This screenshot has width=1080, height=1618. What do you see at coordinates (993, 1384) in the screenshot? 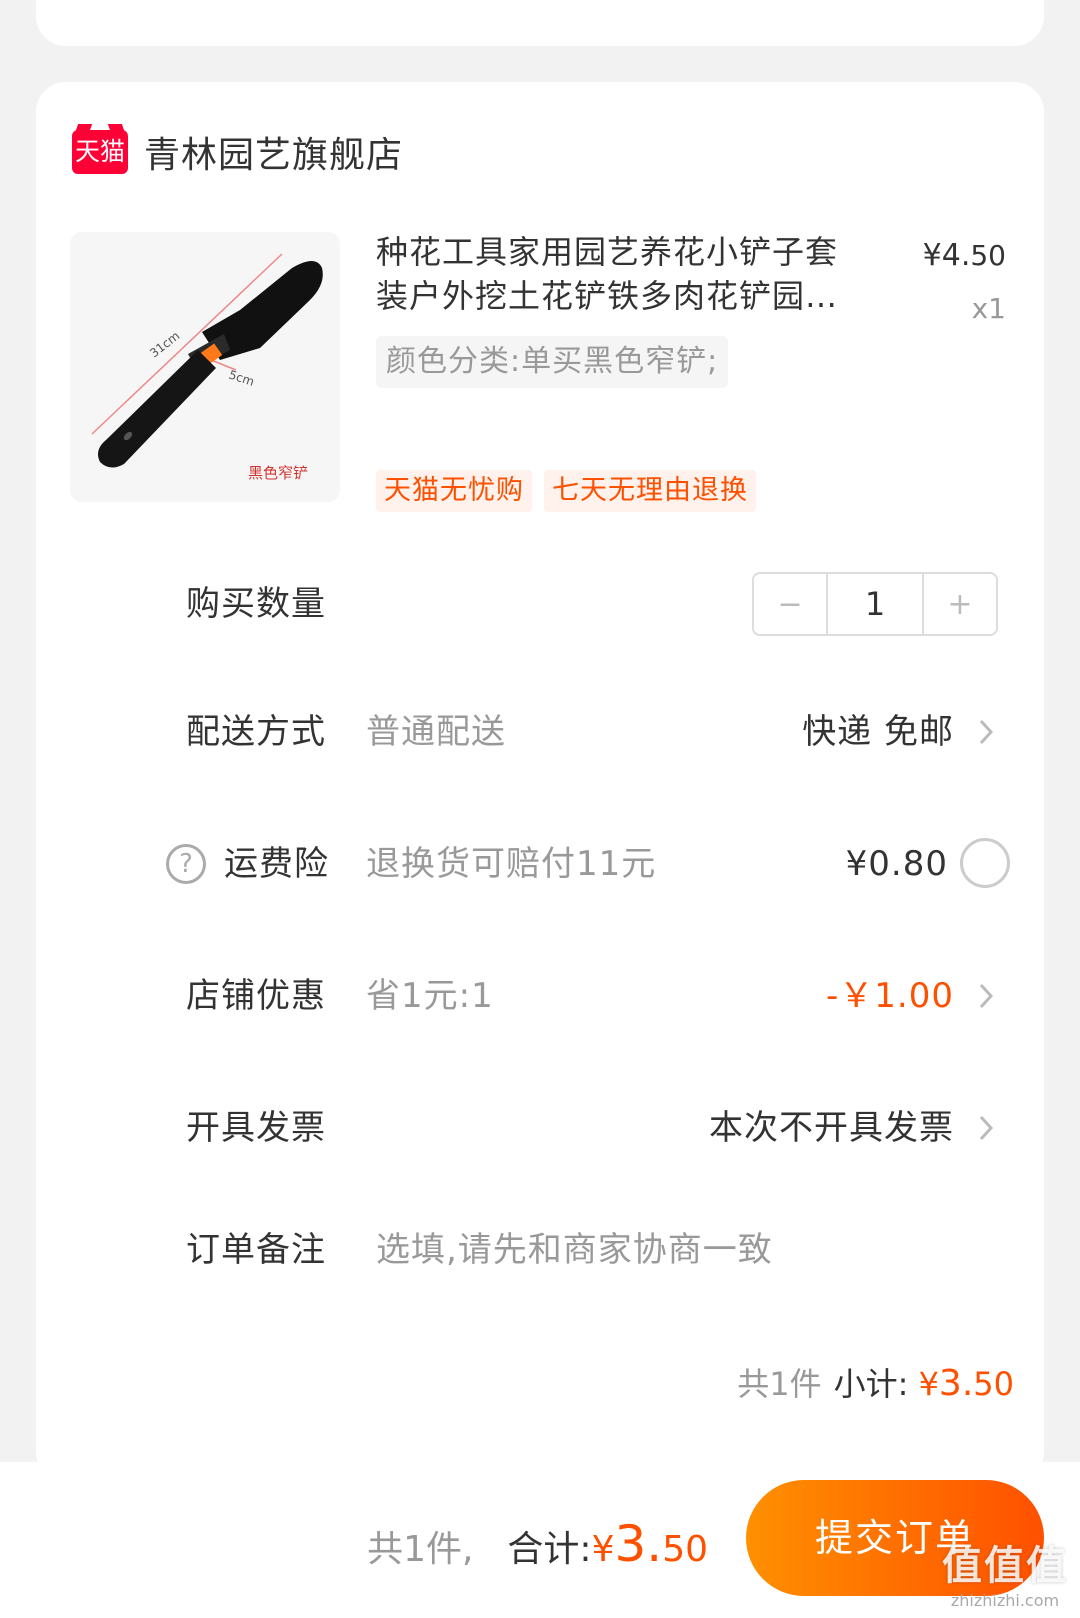
I see `subtotal-dec: 50` at bounding box center [993, 1384].